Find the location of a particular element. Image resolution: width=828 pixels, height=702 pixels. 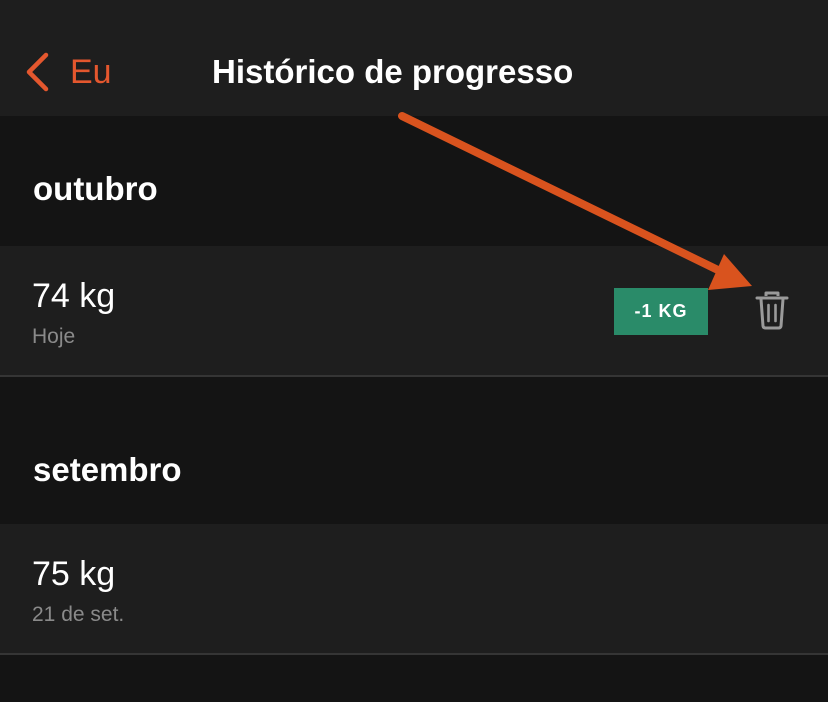

entry-date: Hoje is located at coordinates (54, 336).